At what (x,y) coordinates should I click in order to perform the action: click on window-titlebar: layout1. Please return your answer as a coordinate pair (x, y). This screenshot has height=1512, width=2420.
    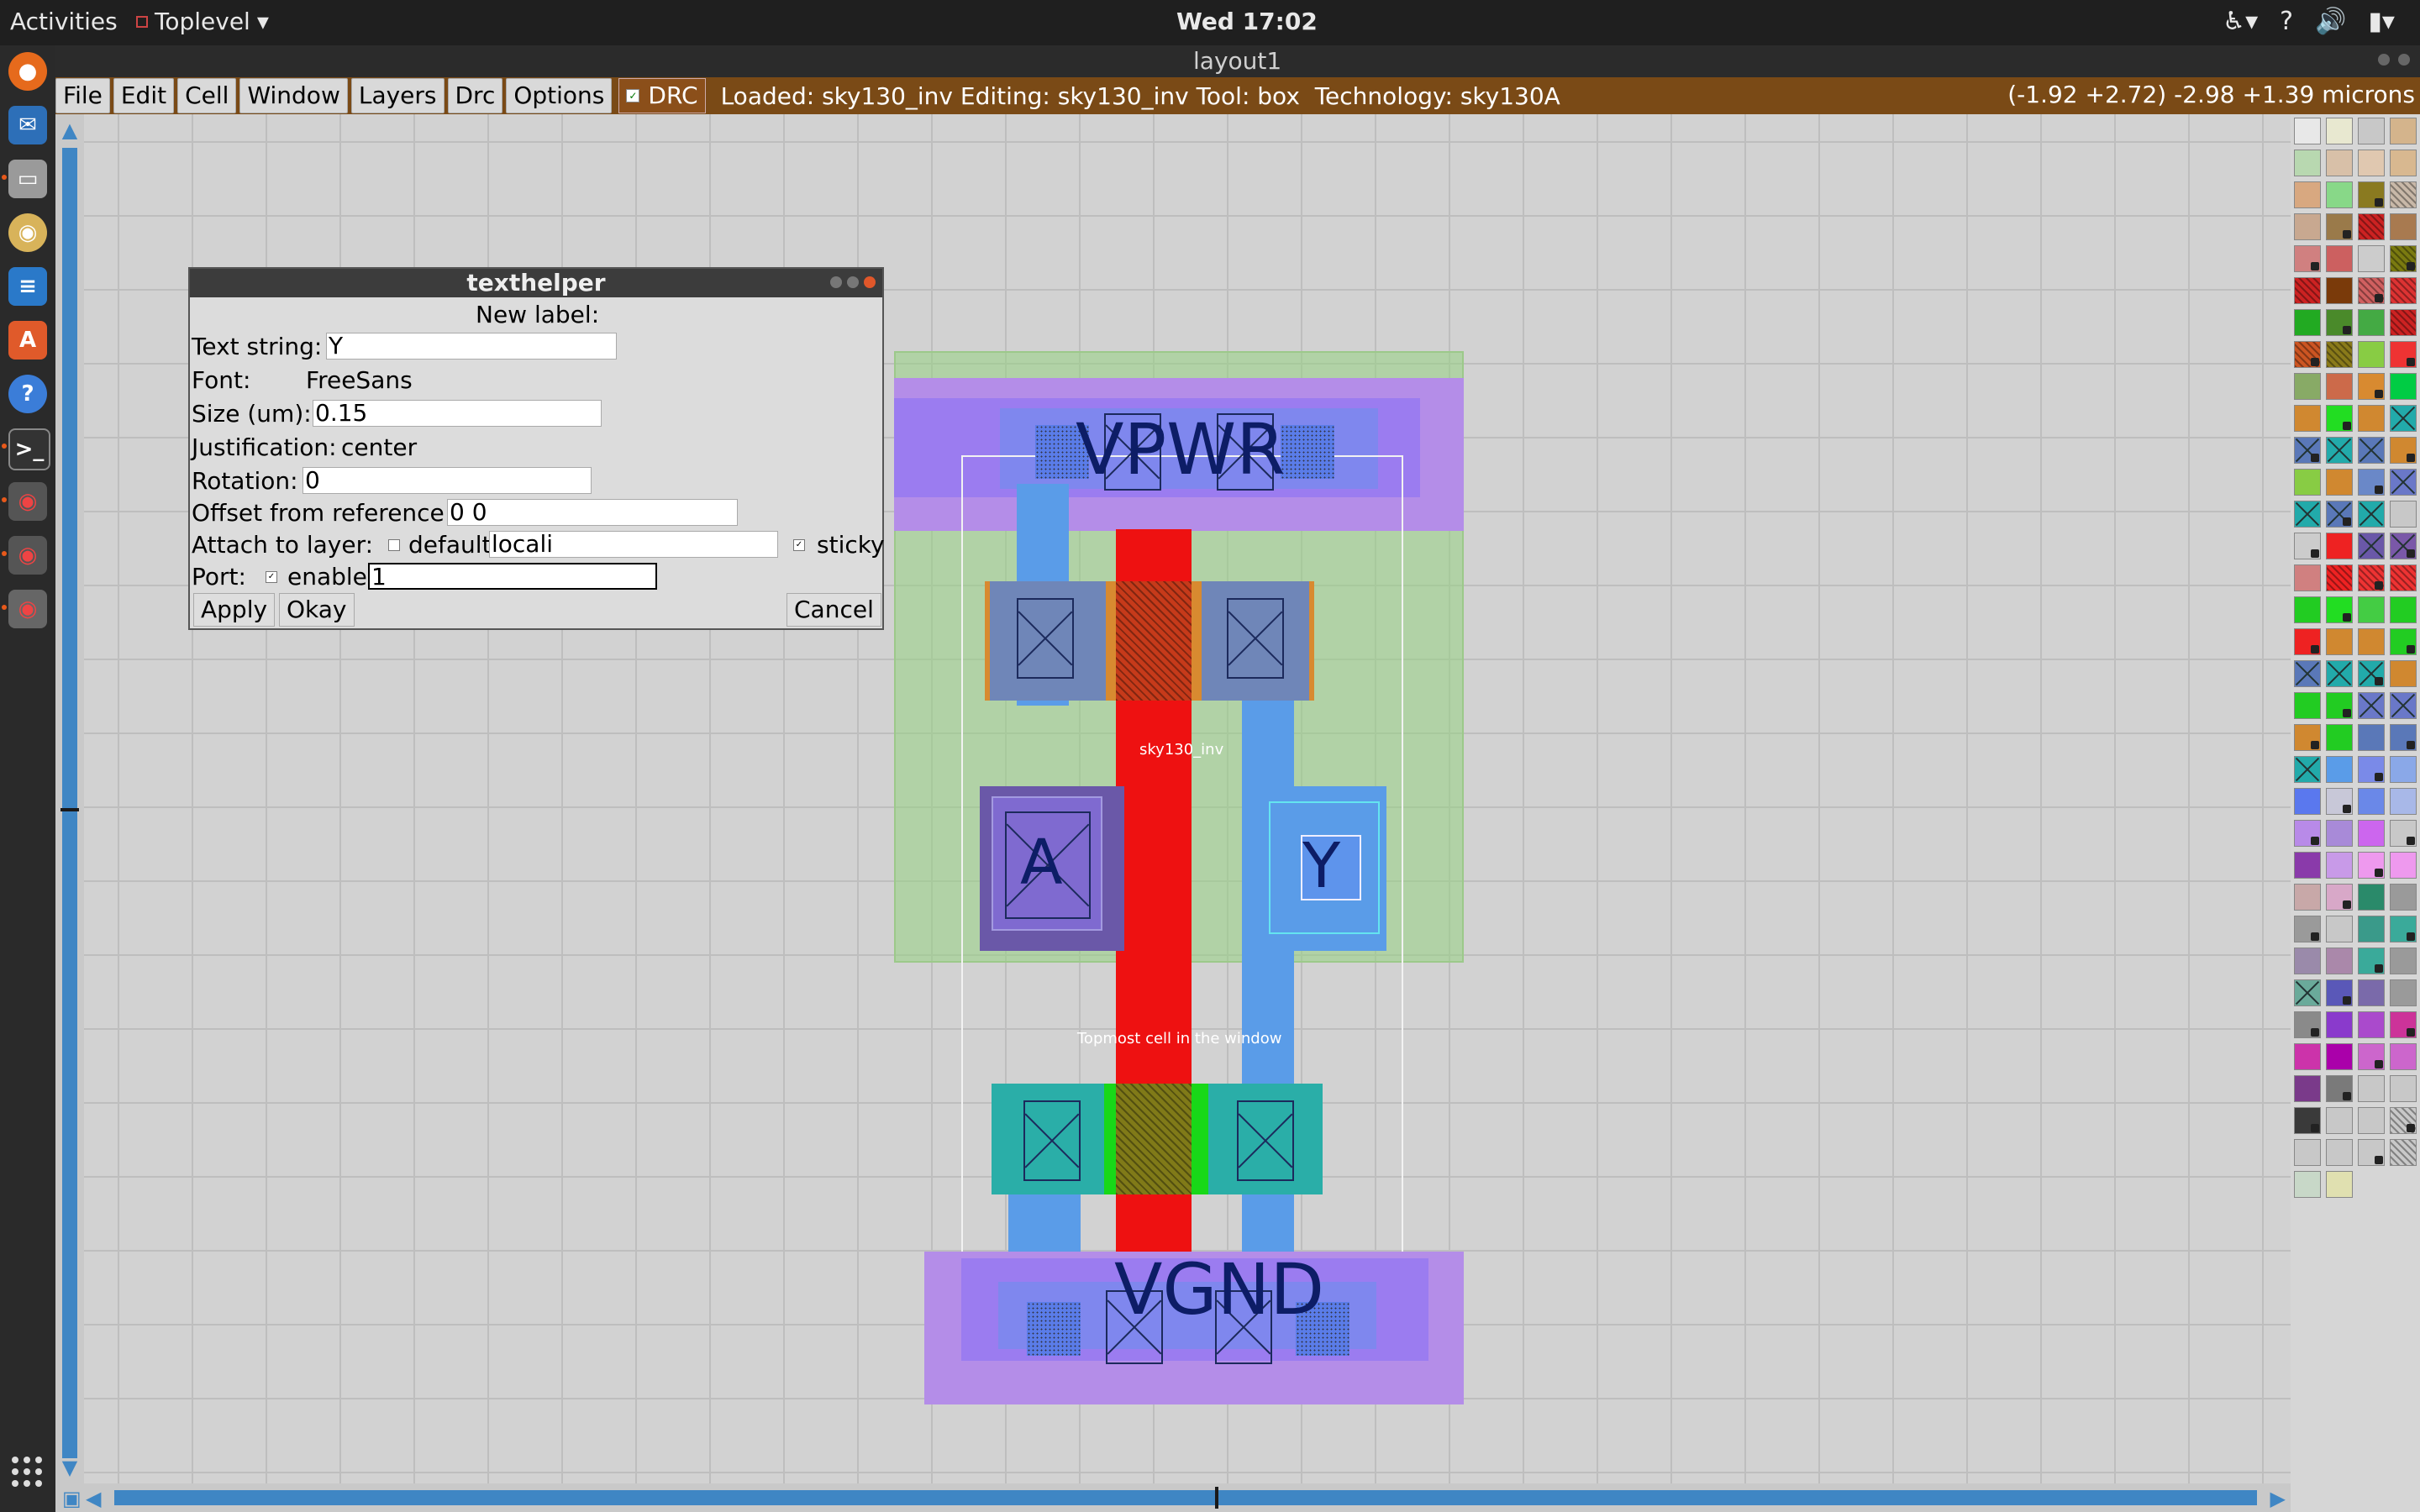
    Looking at the image, I should click on (1237, 61).